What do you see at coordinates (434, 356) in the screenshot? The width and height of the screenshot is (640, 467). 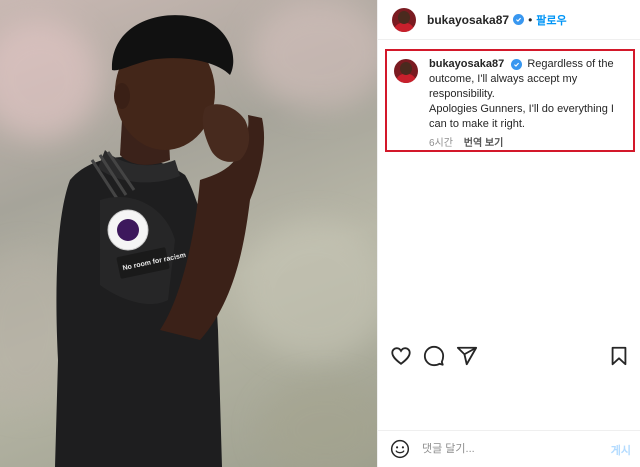 I see `comment-icon` at bounding box center [434, 356].